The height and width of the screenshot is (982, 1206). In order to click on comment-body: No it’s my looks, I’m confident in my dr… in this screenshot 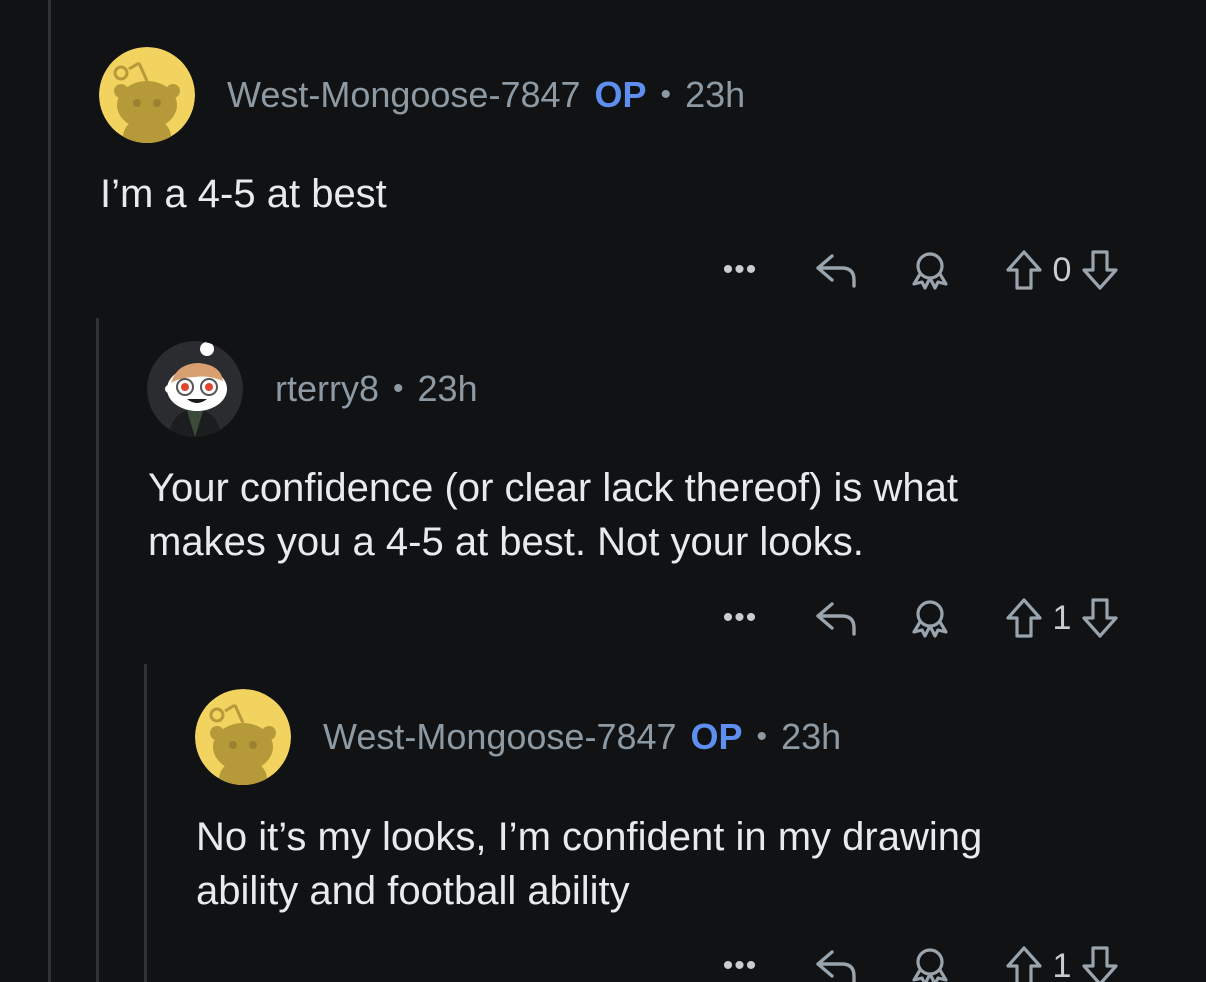, I will do `click(589, 864)`.